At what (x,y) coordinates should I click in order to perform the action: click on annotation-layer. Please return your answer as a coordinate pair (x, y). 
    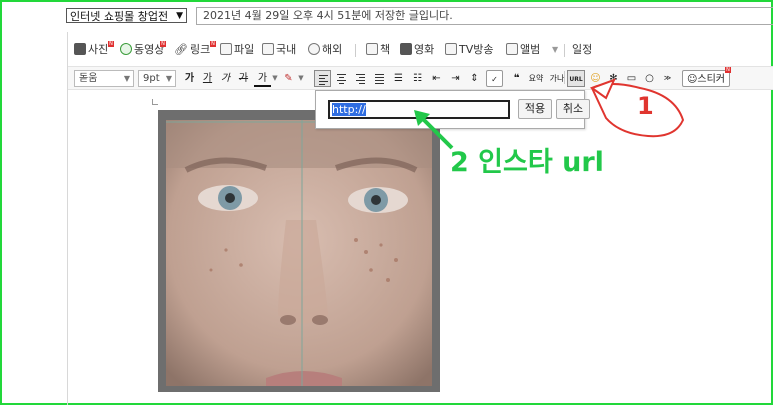
    Looking at the image, I should click on (549, 114).